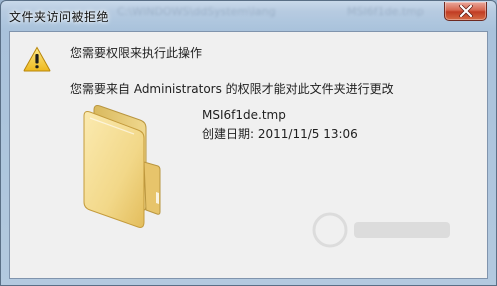 The width and height of the screenshot is (497, 286). What do you see at coordinates (385, 11) in the screenshot?
I see `background-ghost-text: MSI6f1de.tmp` at bounding box center [385, 11].